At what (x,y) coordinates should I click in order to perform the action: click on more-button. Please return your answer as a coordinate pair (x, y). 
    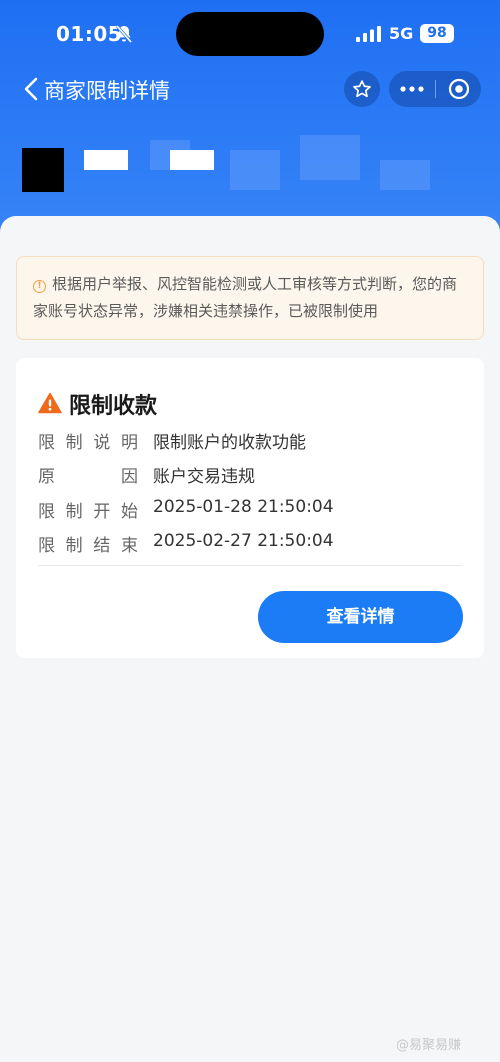
    Looking at the image, I should click on (412, 89).